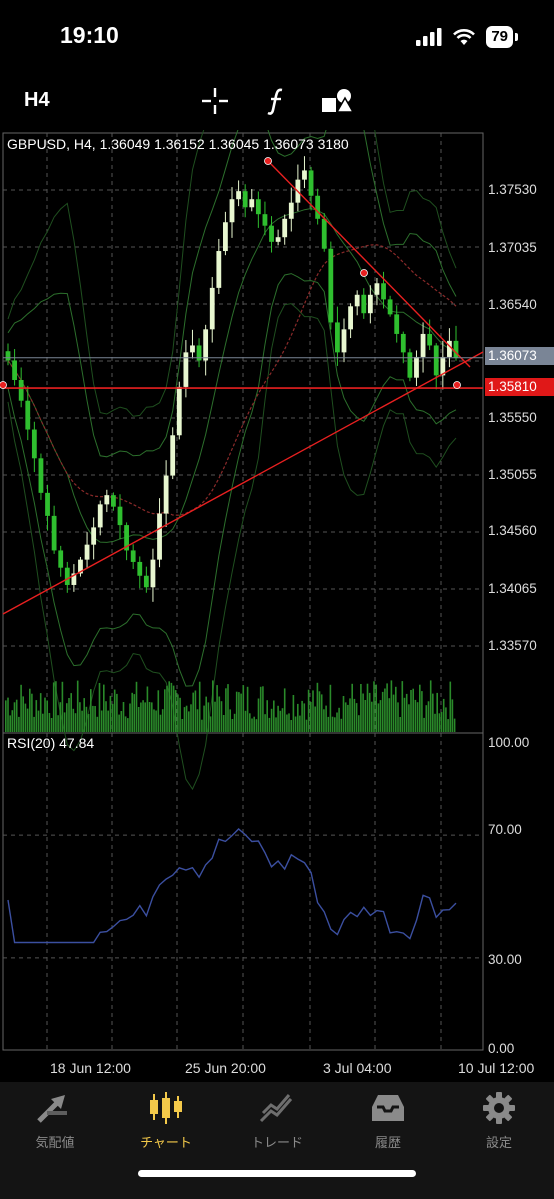  I want to click on price-label: 1.37530, so click(512, 189).